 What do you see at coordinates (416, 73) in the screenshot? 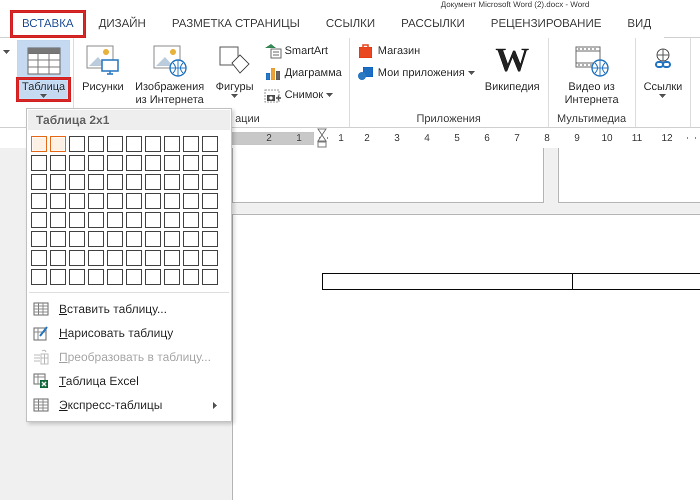
I see `ribbon-button: Мои приложения` at bounding box center [416, 73].